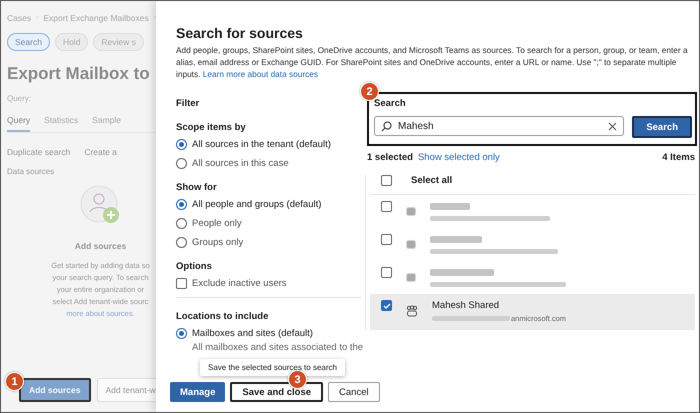 This screenshot has height=413, width=700. I want to click on description-text: Add people, groups, SharePoint sites, OneDrive accounts, and Microsoft Teams as sources. To search for a person, group, or team, enter a, so click(432, 50).